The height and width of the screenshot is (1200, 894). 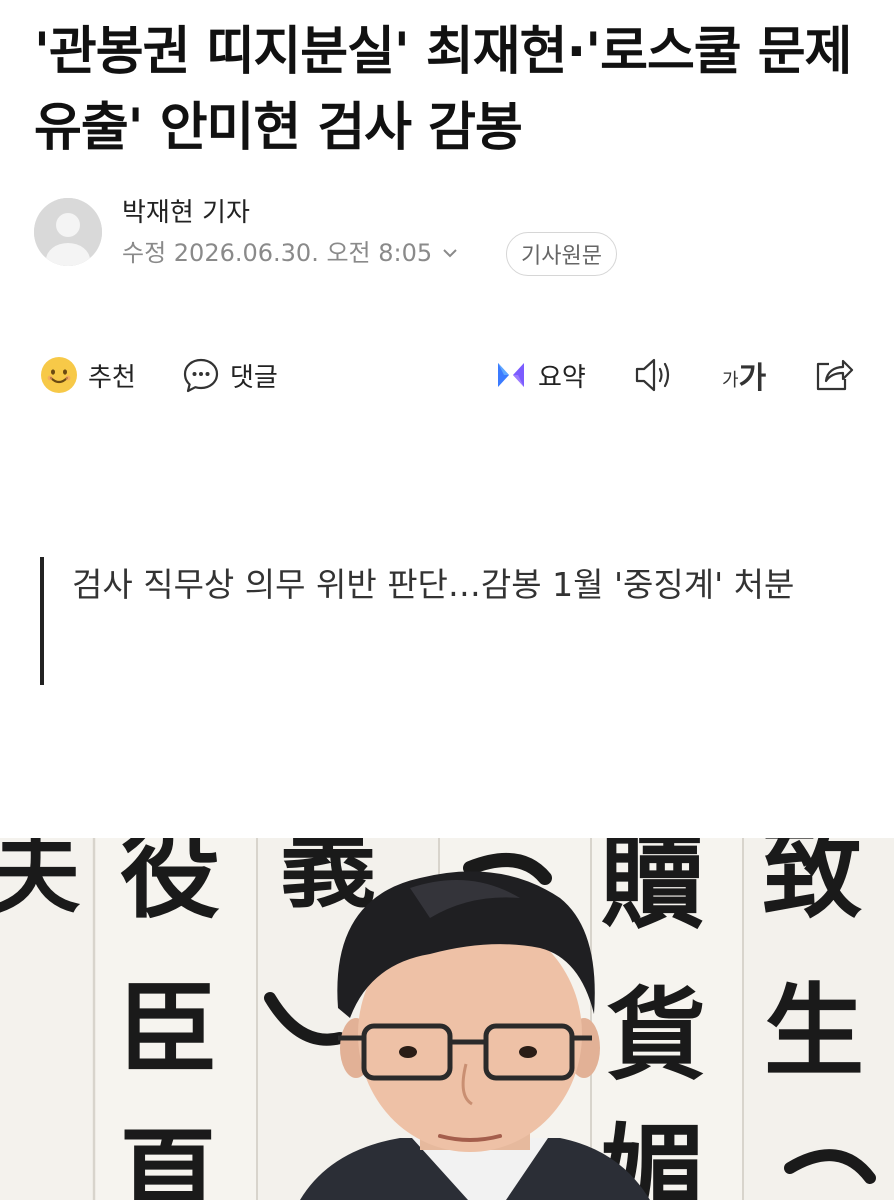 I want to click on calligraphy-char-4: 致, so click(x=812, y=885).